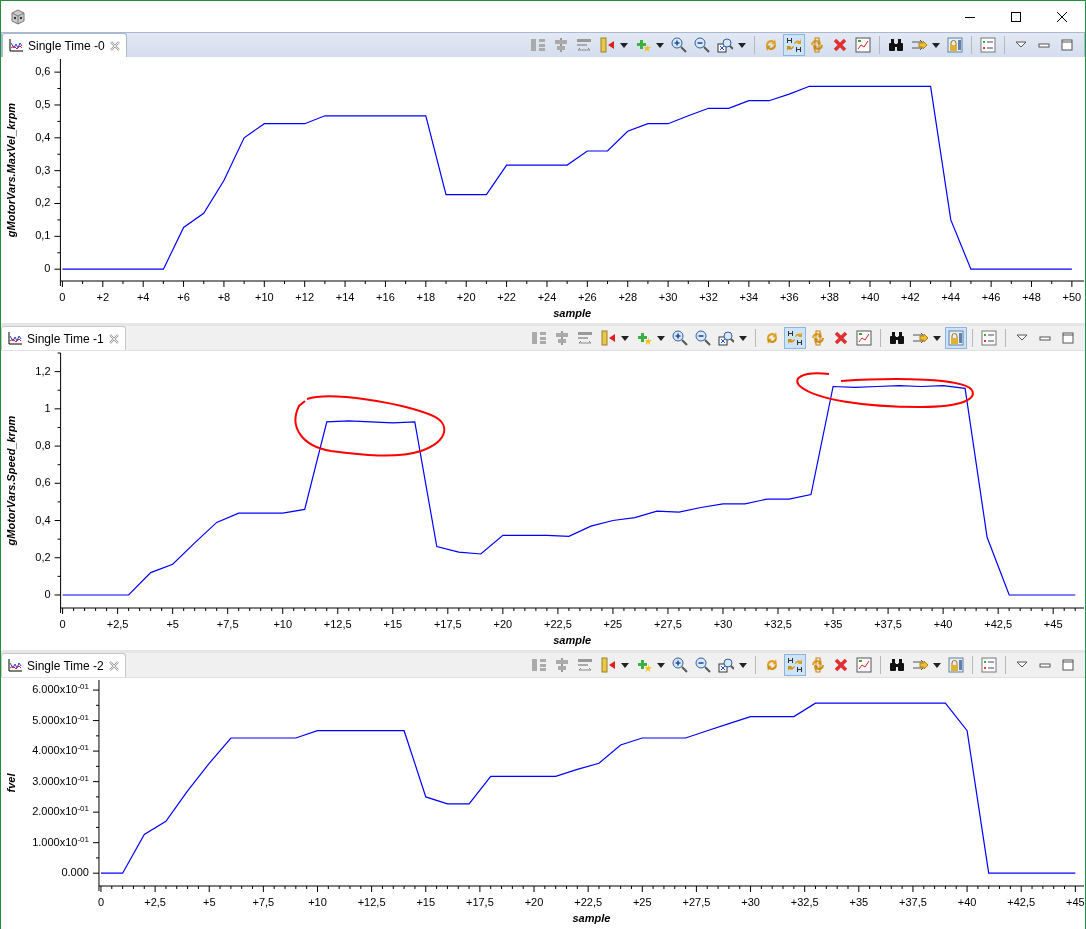 The height and width of the screenshot is (929, 1086). Describe the element at coordinates (11, 170) in the screenshot. I see `y-axis-title: gMotorVars.MaxVel_krpm` at that location.